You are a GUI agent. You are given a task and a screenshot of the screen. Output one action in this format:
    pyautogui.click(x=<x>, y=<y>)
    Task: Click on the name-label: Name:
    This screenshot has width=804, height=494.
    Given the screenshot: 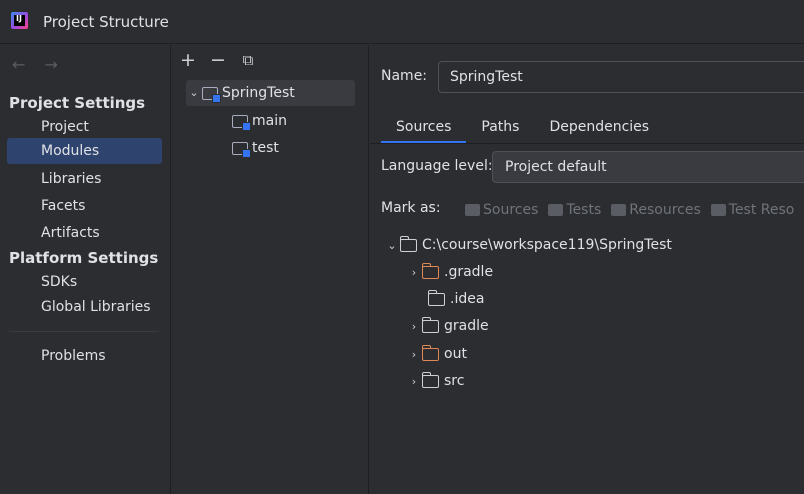 What is the action you would take?
    pyautogui.click(x=404, y=76)
    